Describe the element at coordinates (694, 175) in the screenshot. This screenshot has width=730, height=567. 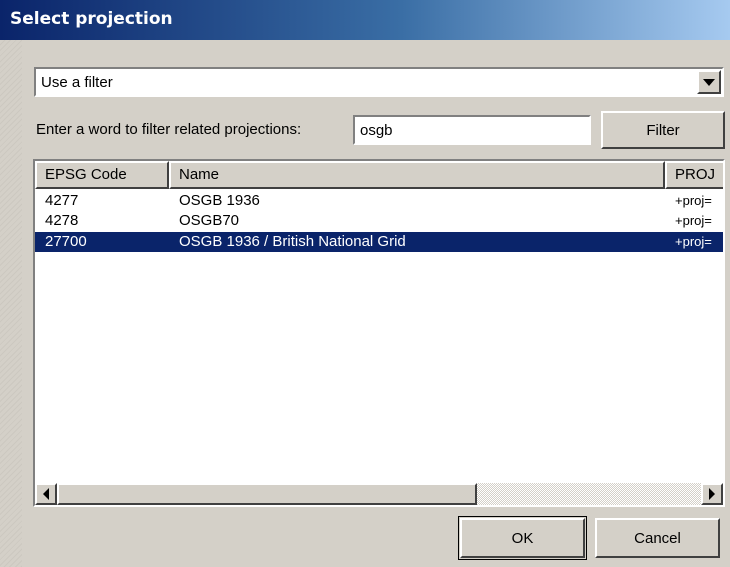
I see `column-header-proj: PROJ` at that location.